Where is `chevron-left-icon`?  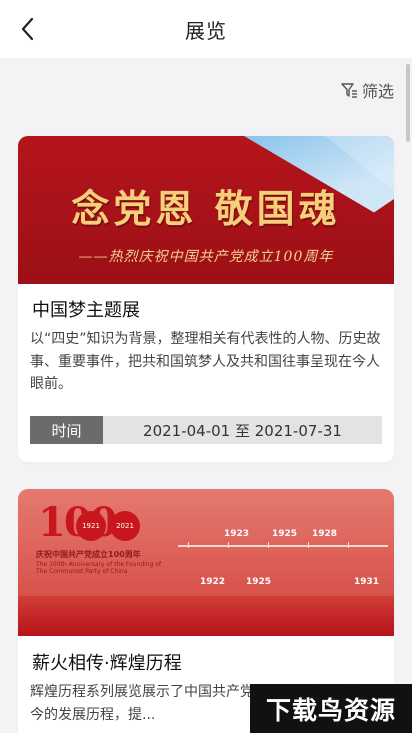
chevron-left-icon is located at coordinates (27, 29).